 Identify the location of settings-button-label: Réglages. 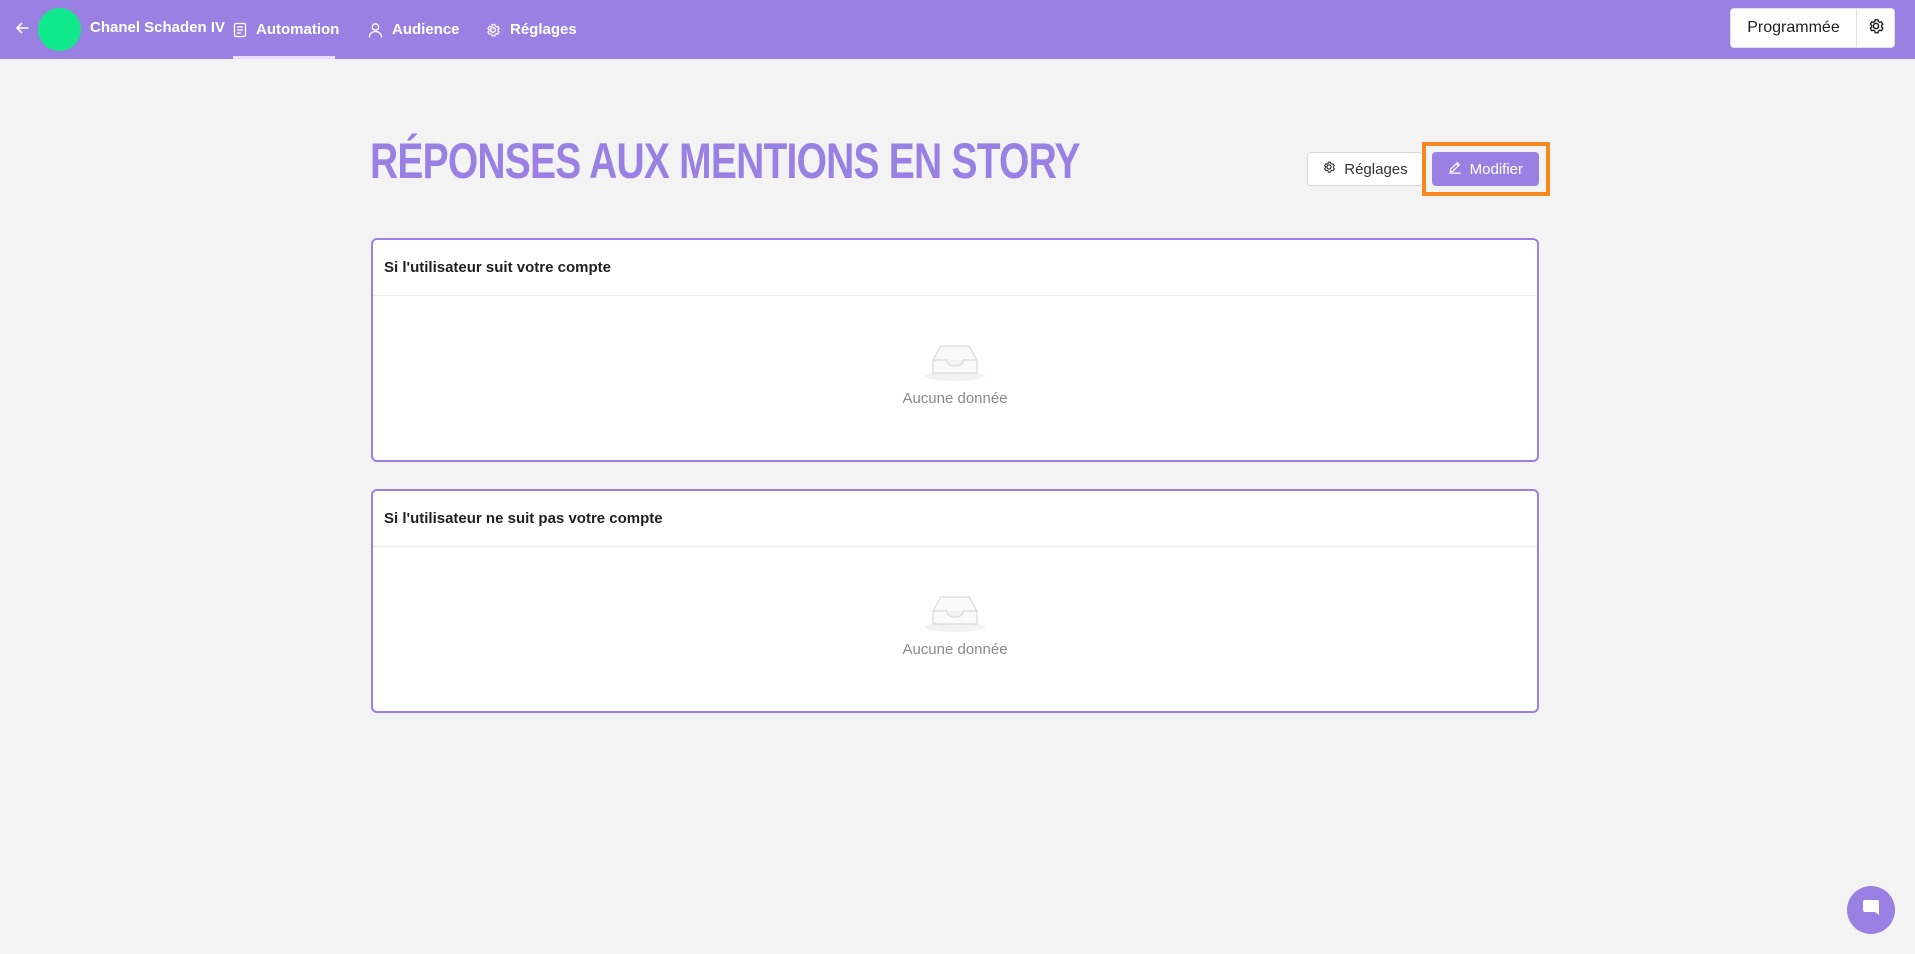
(1376, 169).